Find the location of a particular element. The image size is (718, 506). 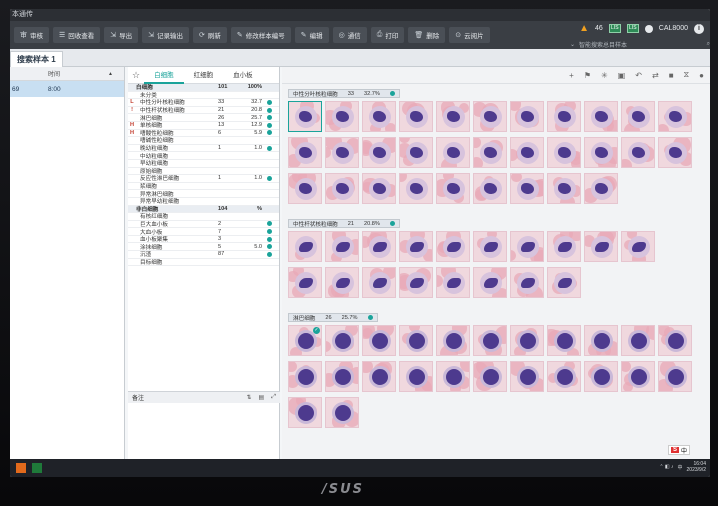

filter-icon: ⧖ is located at coordinates (687, 75).